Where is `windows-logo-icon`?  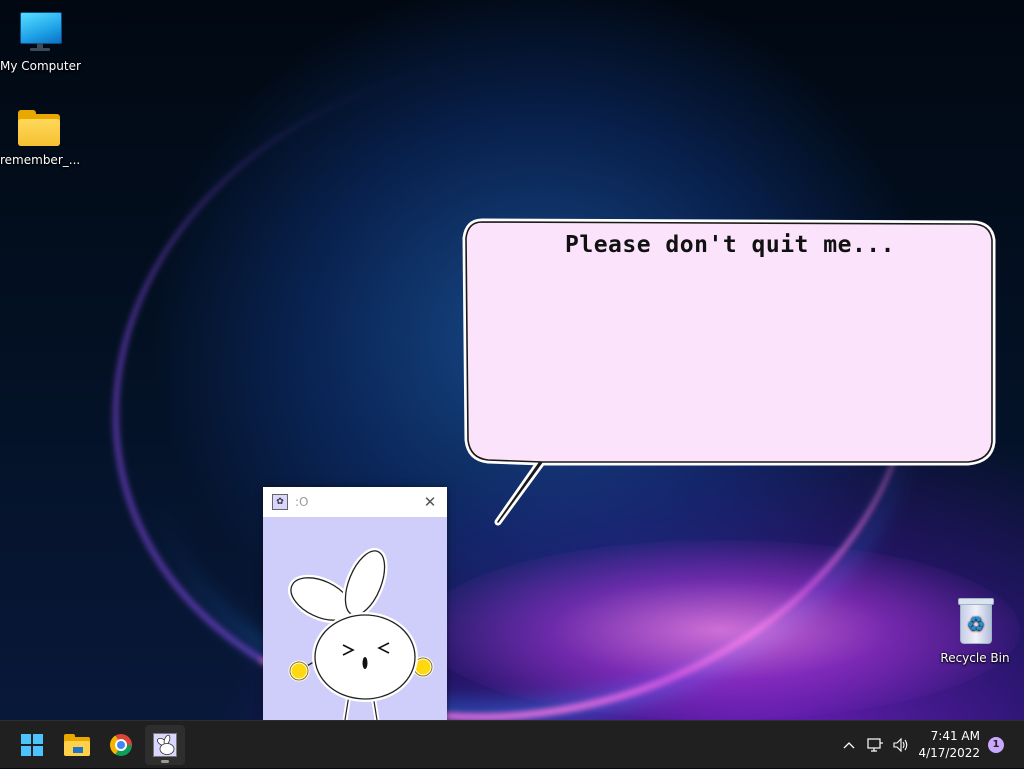
windows-logo-icon is located at coordinates (32, 745).